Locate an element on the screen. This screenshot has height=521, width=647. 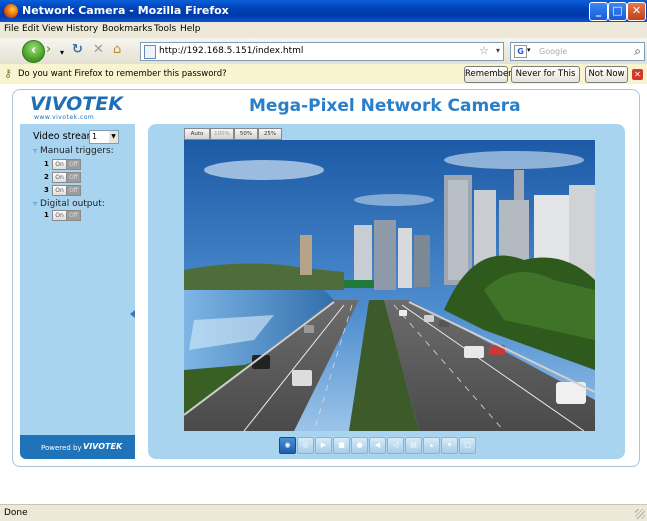
trigger-number: 1 is located at coordinates (46, 164).